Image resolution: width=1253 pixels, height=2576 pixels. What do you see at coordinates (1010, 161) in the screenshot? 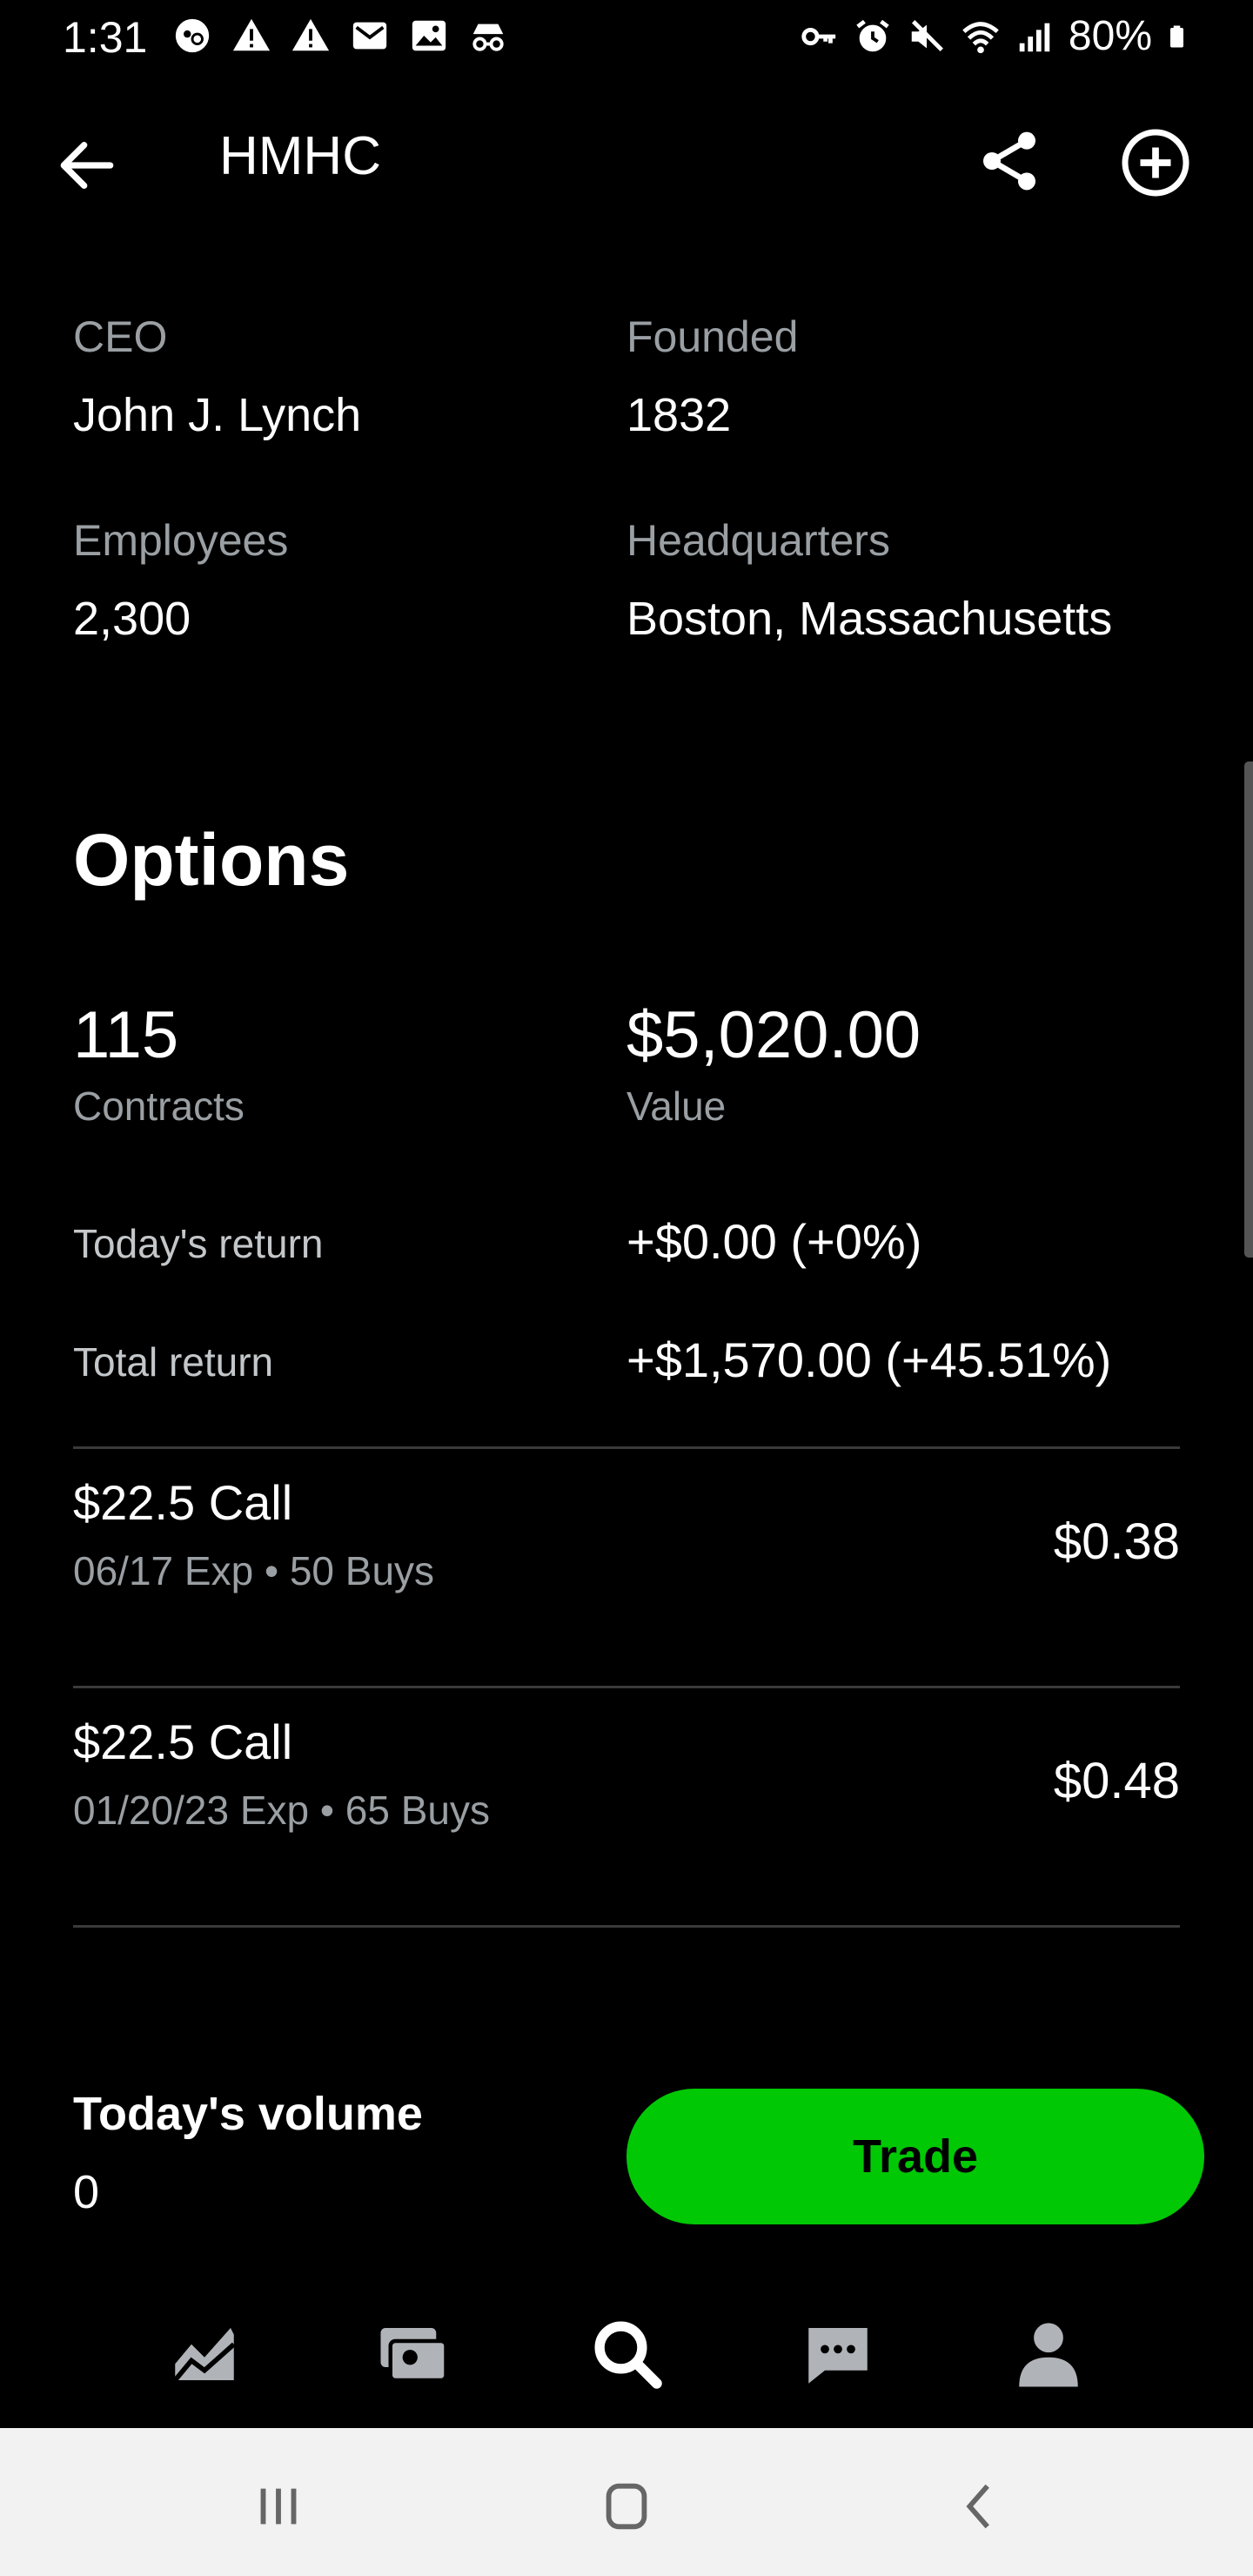
I see `share-icon` at bounding box center [1010, 161].